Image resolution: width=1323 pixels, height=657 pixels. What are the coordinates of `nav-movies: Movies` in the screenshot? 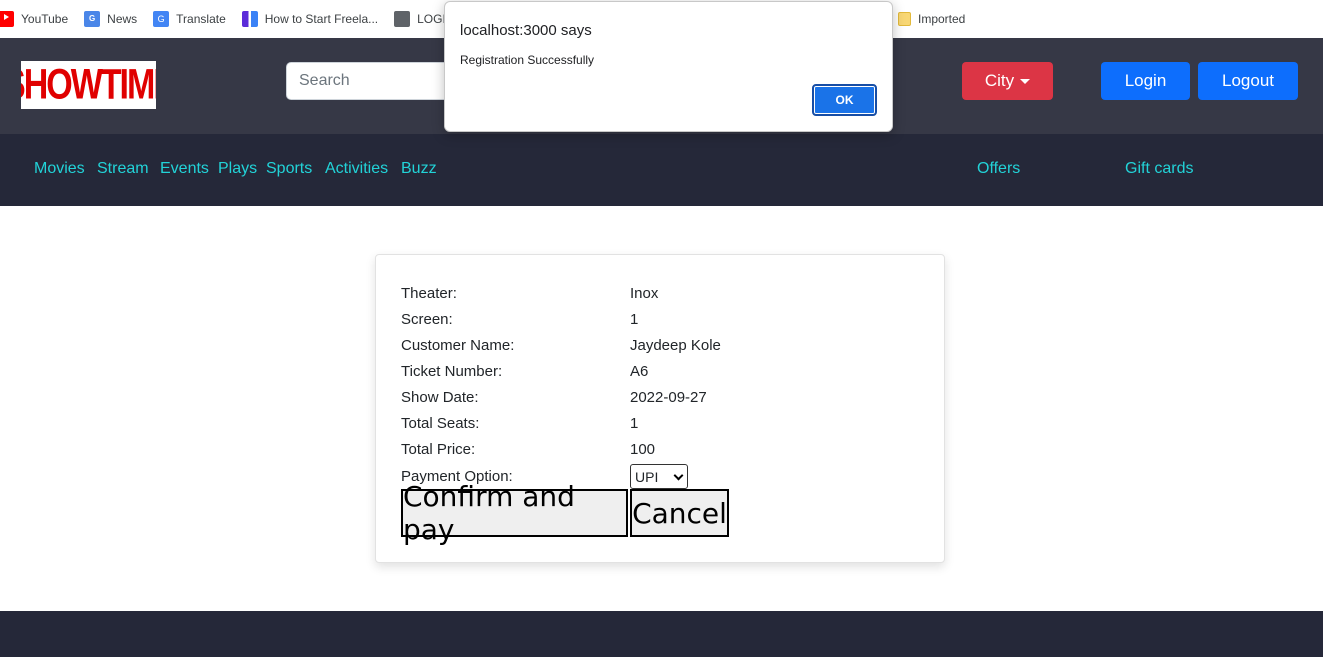 It's located at (59, 169).